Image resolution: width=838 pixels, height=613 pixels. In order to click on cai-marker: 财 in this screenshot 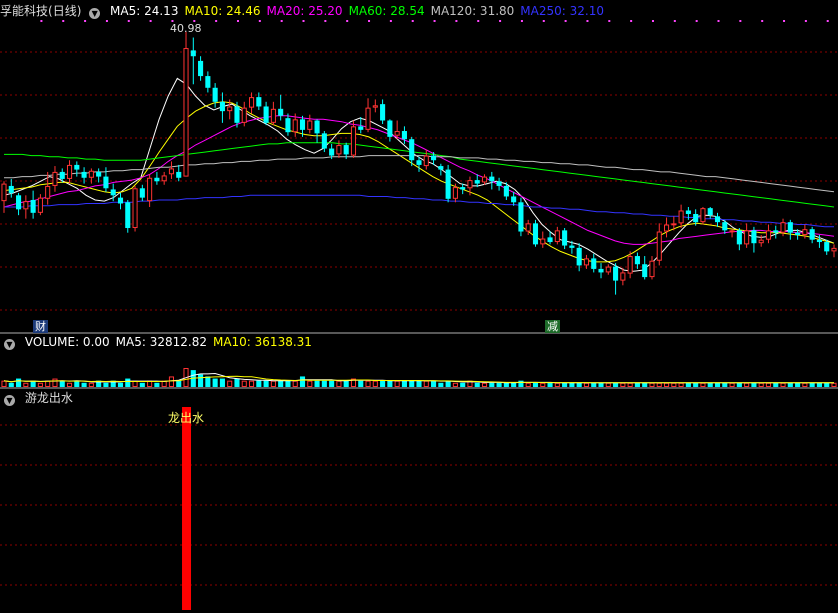, I will do `click(40, 326)`.